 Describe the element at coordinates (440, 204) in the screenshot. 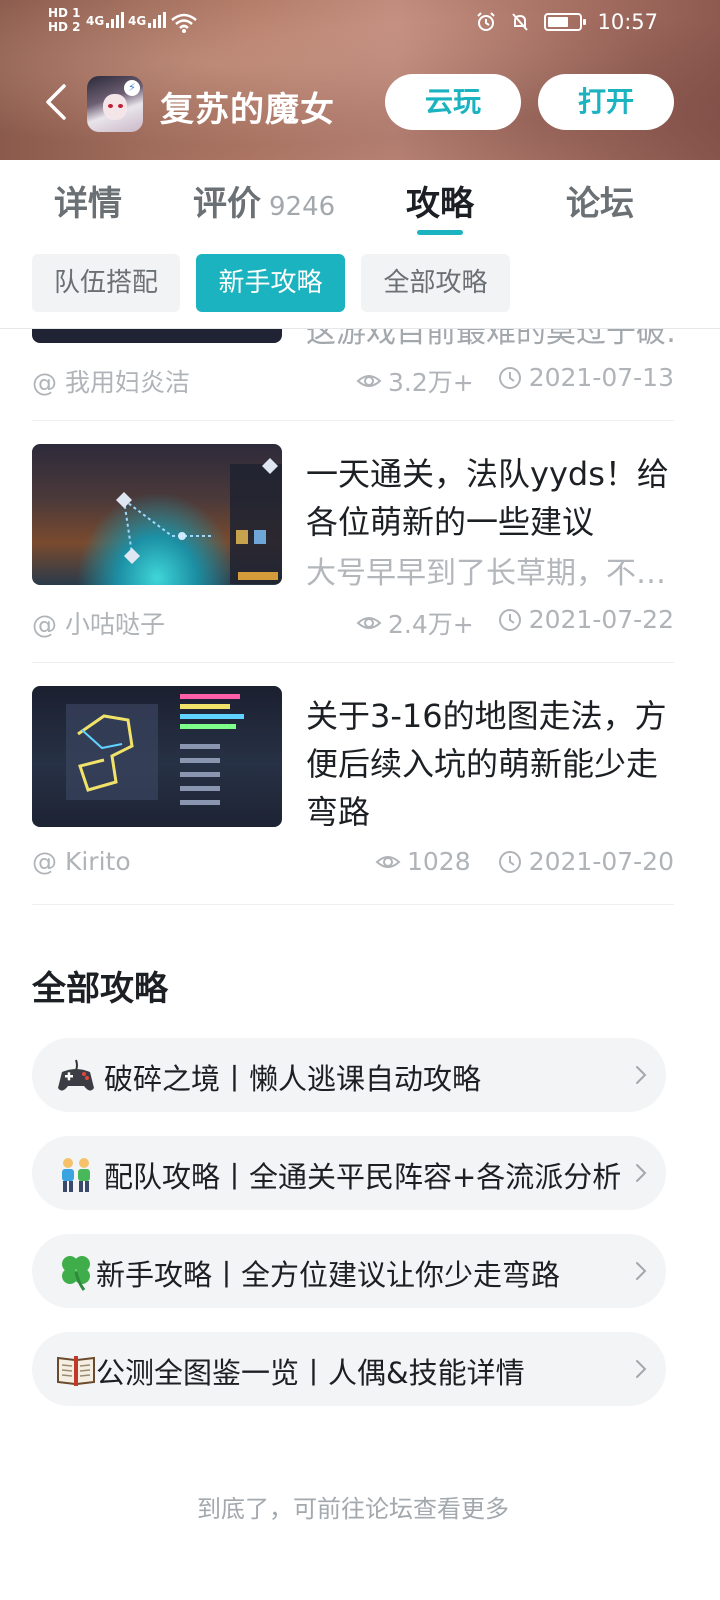

I see `tab-guides-label: 攻略` at that location.